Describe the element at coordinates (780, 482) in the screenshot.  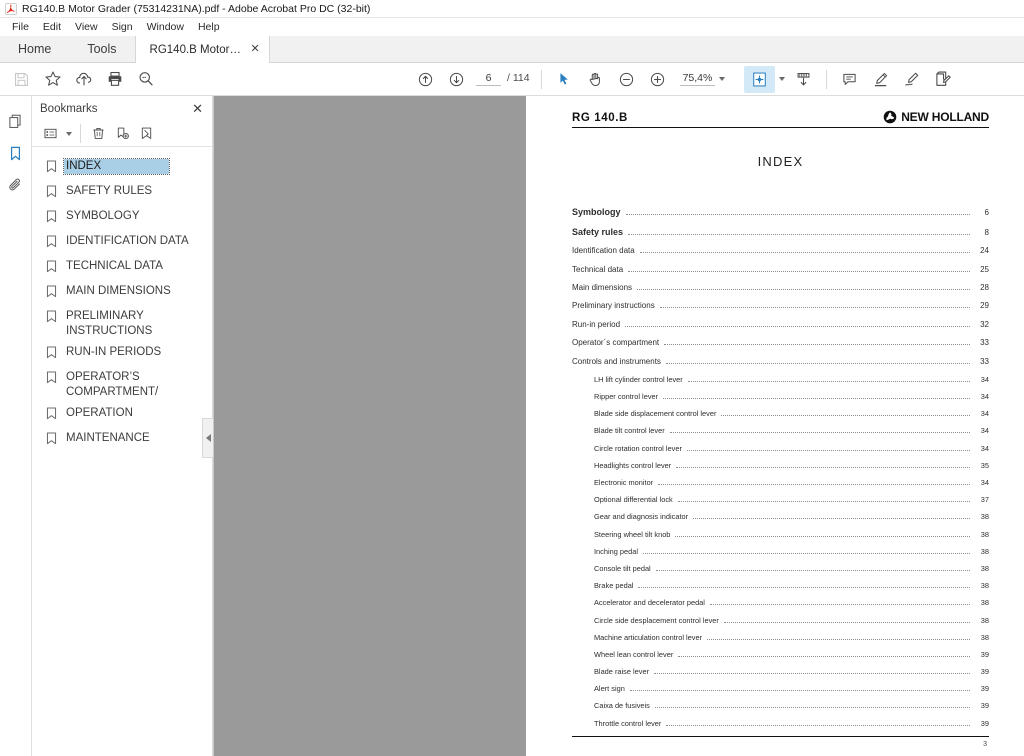
I see `toc-entry: Electronic monitor 34` at that location.